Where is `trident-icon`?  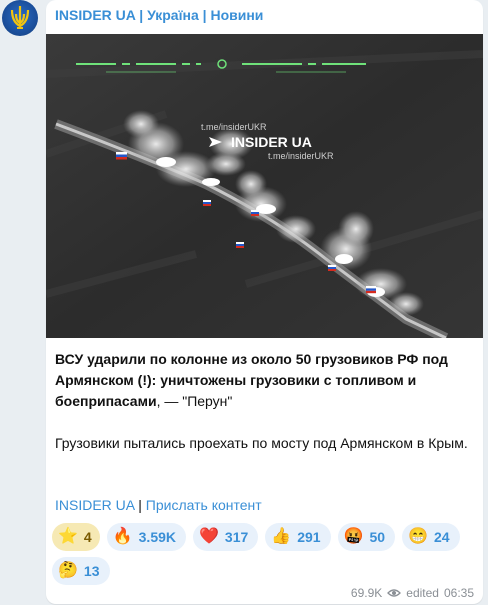
trident-icon is located at coordinates (20, 17).